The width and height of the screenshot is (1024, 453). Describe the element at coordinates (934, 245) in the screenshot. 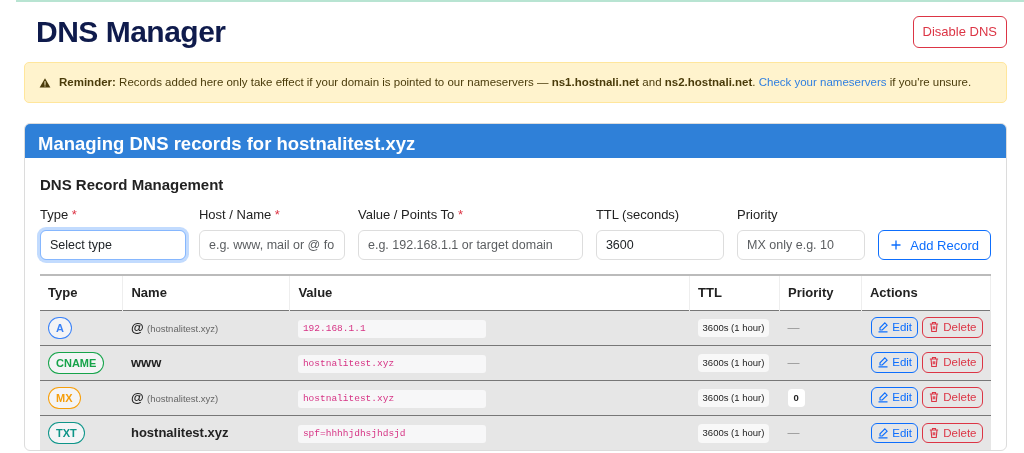

I see `add-record-button: Add Record` at that location.